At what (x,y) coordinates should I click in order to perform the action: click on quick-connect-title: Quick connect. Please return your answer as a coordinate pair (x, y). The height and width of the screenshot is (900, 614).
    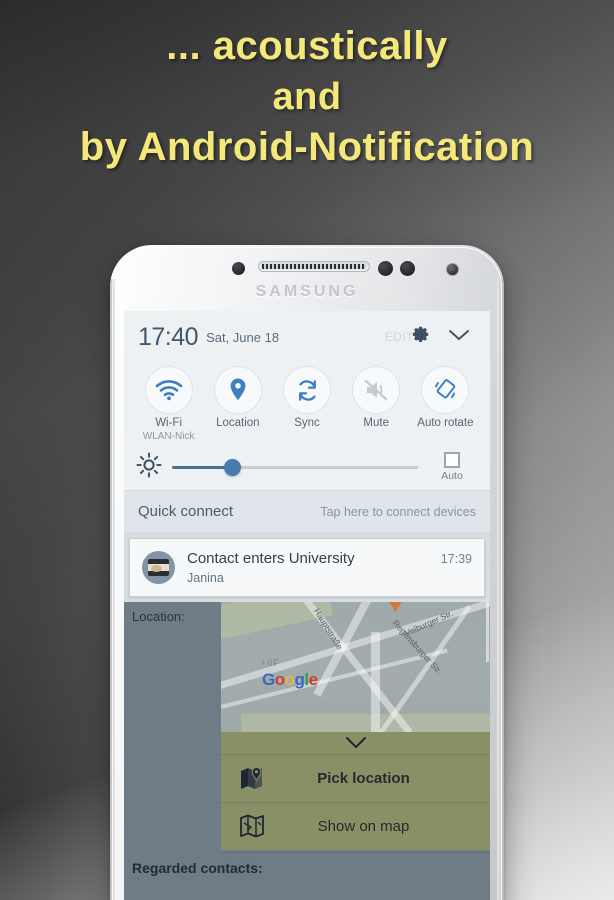
    Looking at the image, I should click on (186, 512).